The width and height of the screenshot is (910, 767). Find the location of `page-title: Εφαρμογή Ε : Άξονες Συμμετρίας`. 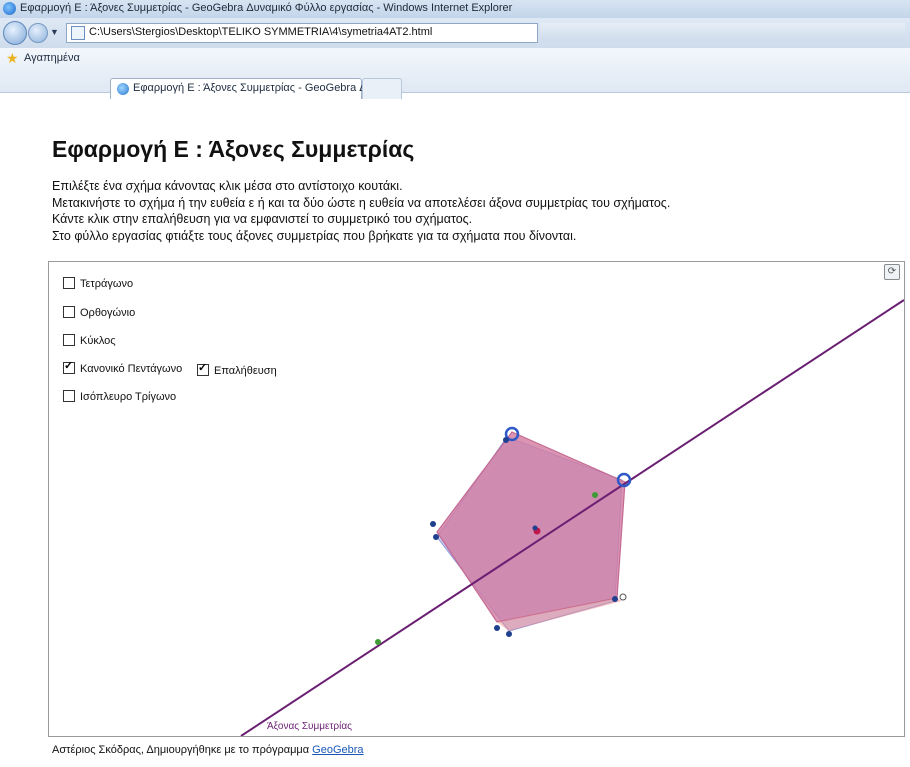

page-title: Εφαρμογή Ε : Άξονες Συμμετρίας is located at coordinates (233, 149).